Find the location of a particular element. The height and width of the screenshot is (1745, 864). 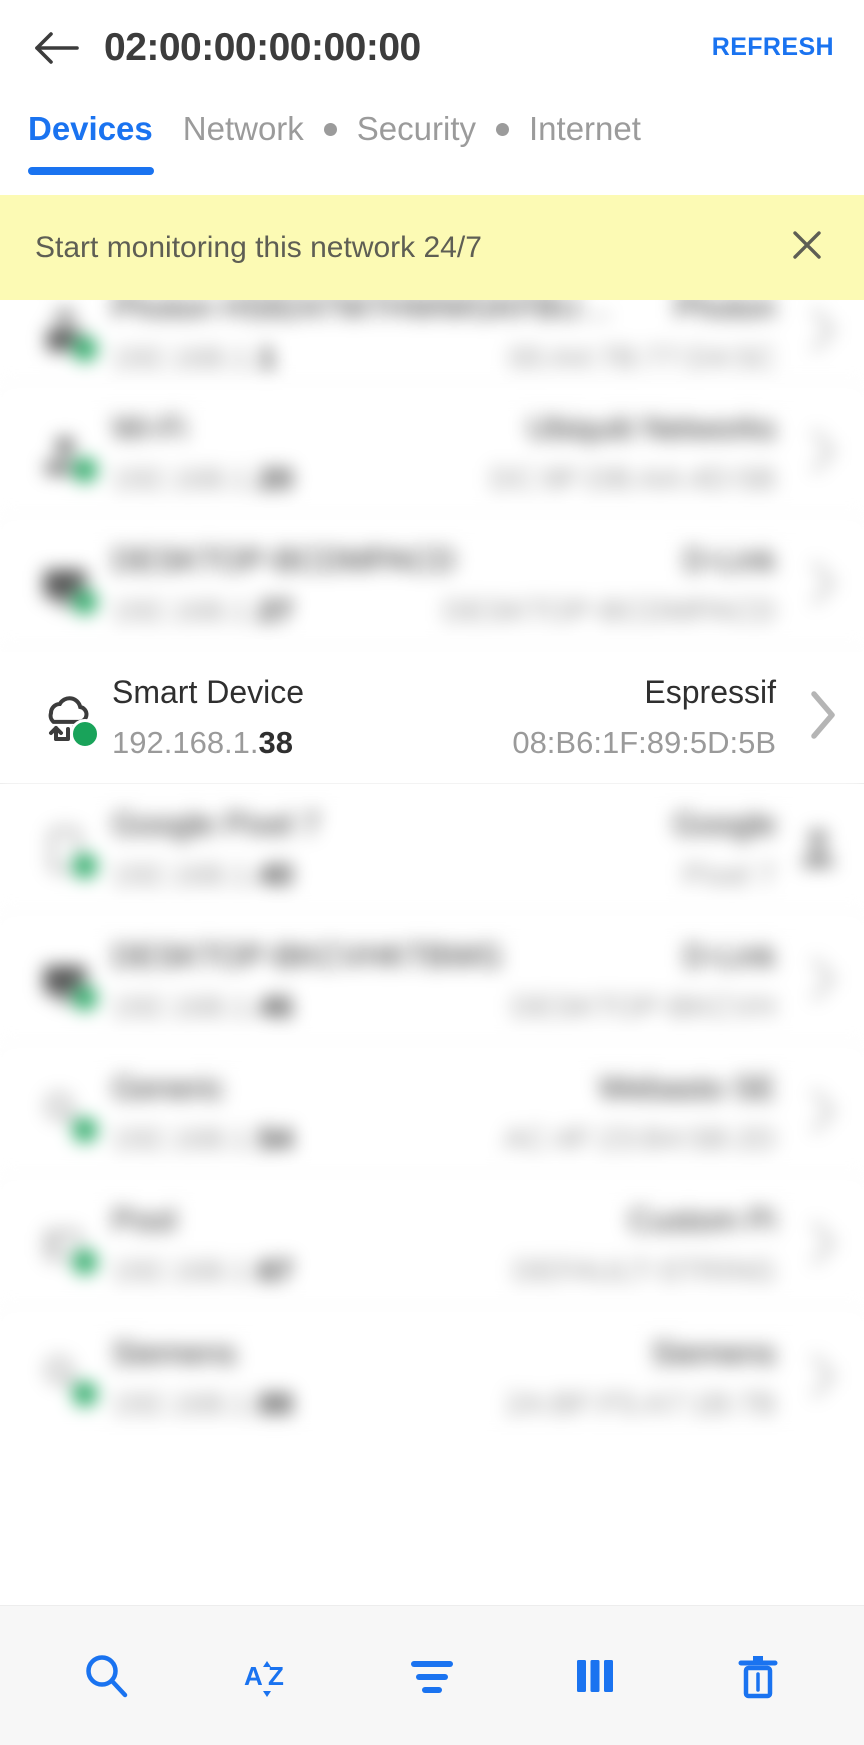

back-arrow-icon is located at coordinates (56, 48).